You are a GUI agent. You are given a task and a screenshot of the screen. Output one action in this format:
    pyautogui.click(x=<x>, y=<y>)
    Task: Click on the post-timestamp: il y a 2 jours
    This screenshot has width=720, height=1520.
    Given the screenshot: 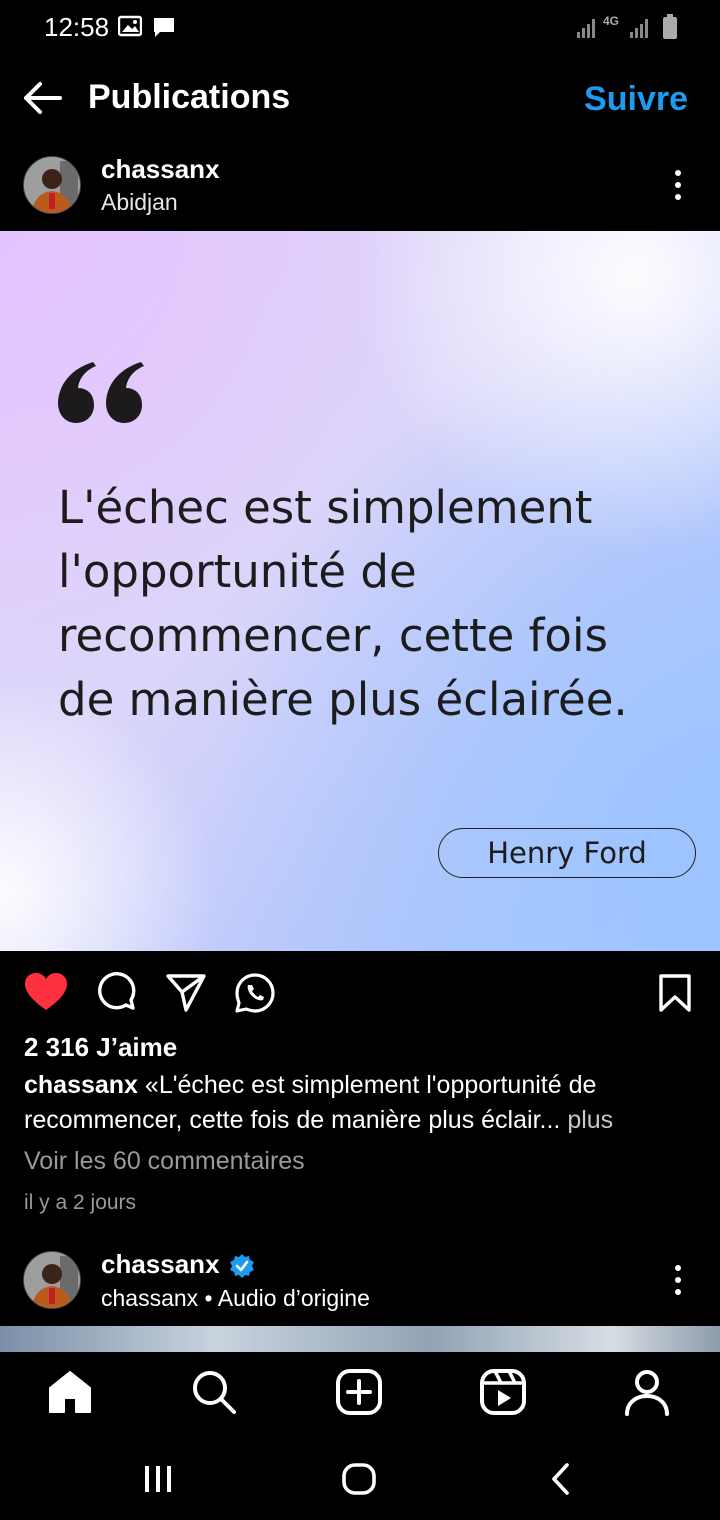 What is the action you would take?
    pyautogui.click(x=80, y=1202)
    